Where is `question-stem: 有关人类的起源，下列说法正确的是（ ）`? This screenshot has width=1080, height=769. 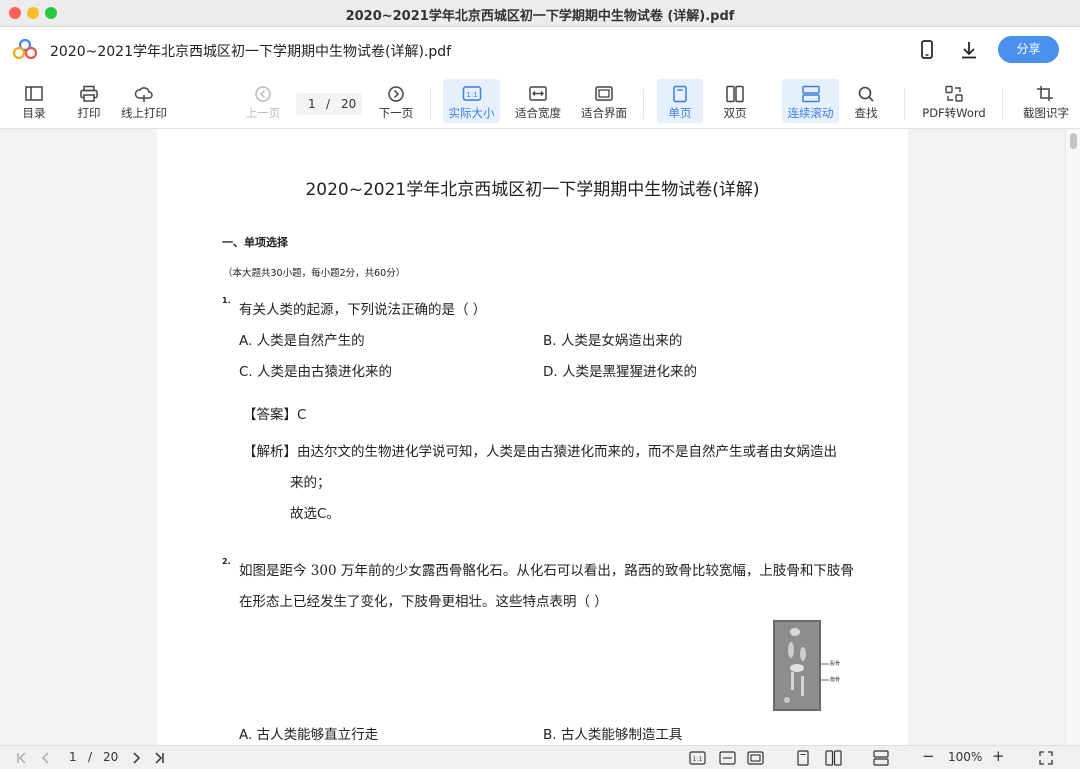 question-stem: 有关人类的起源，下列说法正确的是（ ） is located at coordinates (363, 310).